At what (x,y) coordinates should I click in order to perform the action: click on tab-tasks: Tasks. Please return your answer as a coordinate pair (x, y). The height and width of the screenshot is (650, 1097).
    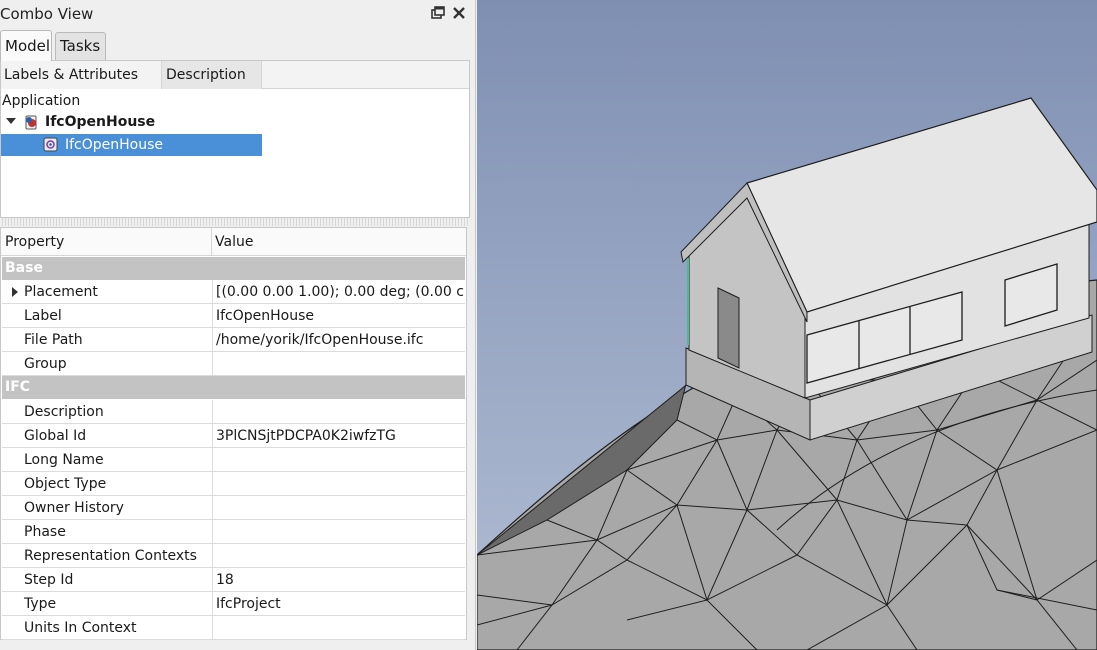
    Looking at the image, I should click on (80, 46).